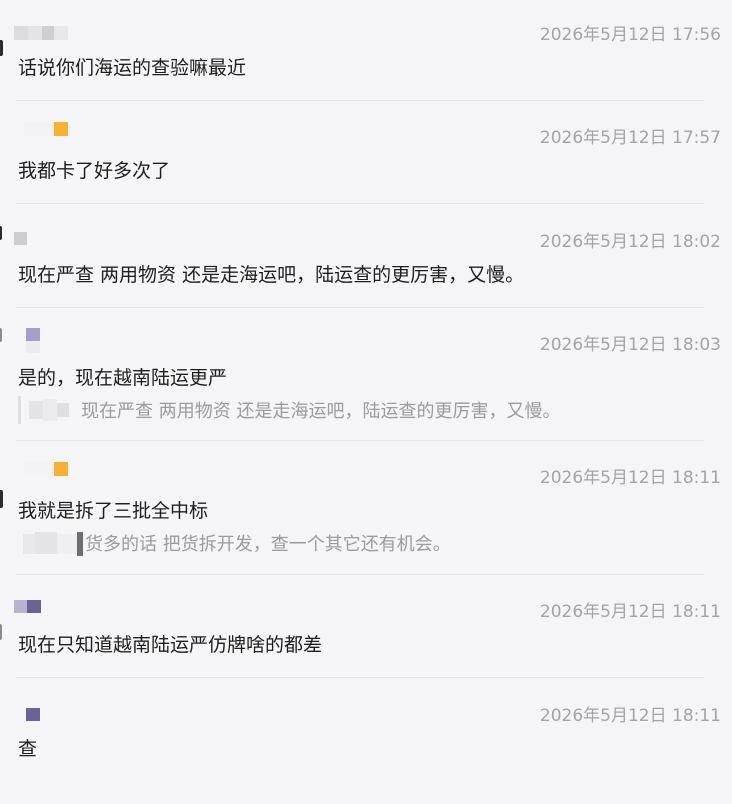 The image size is (732, 804). I want to click on message-text: 查, so click(27, 747).